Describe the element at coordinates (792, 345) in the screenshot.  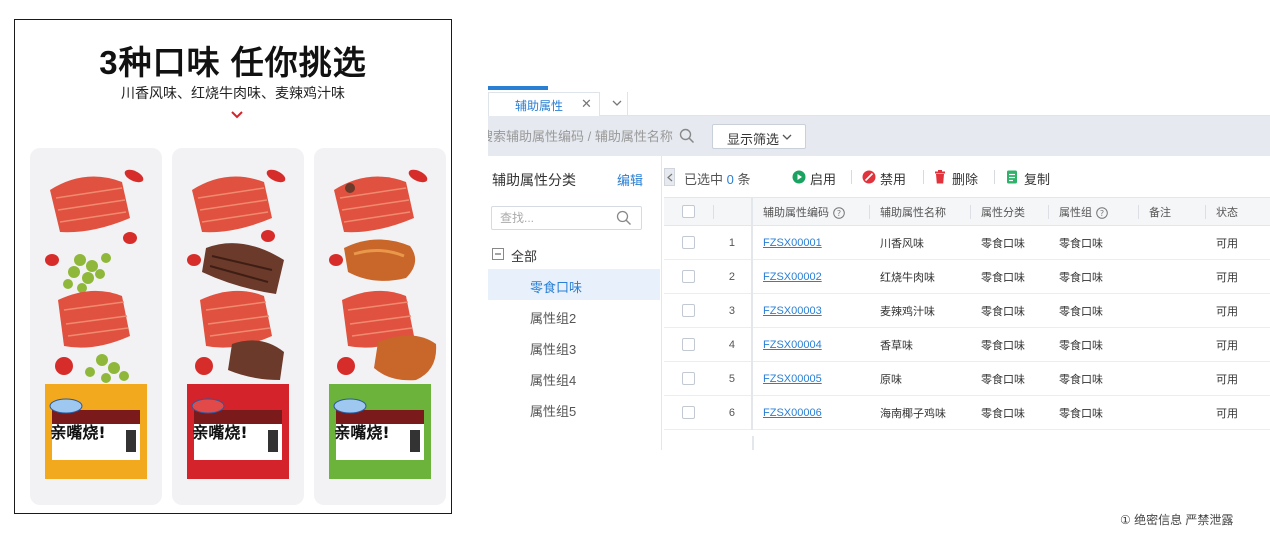
I see `row-code-link: FZSX00004` at that location.